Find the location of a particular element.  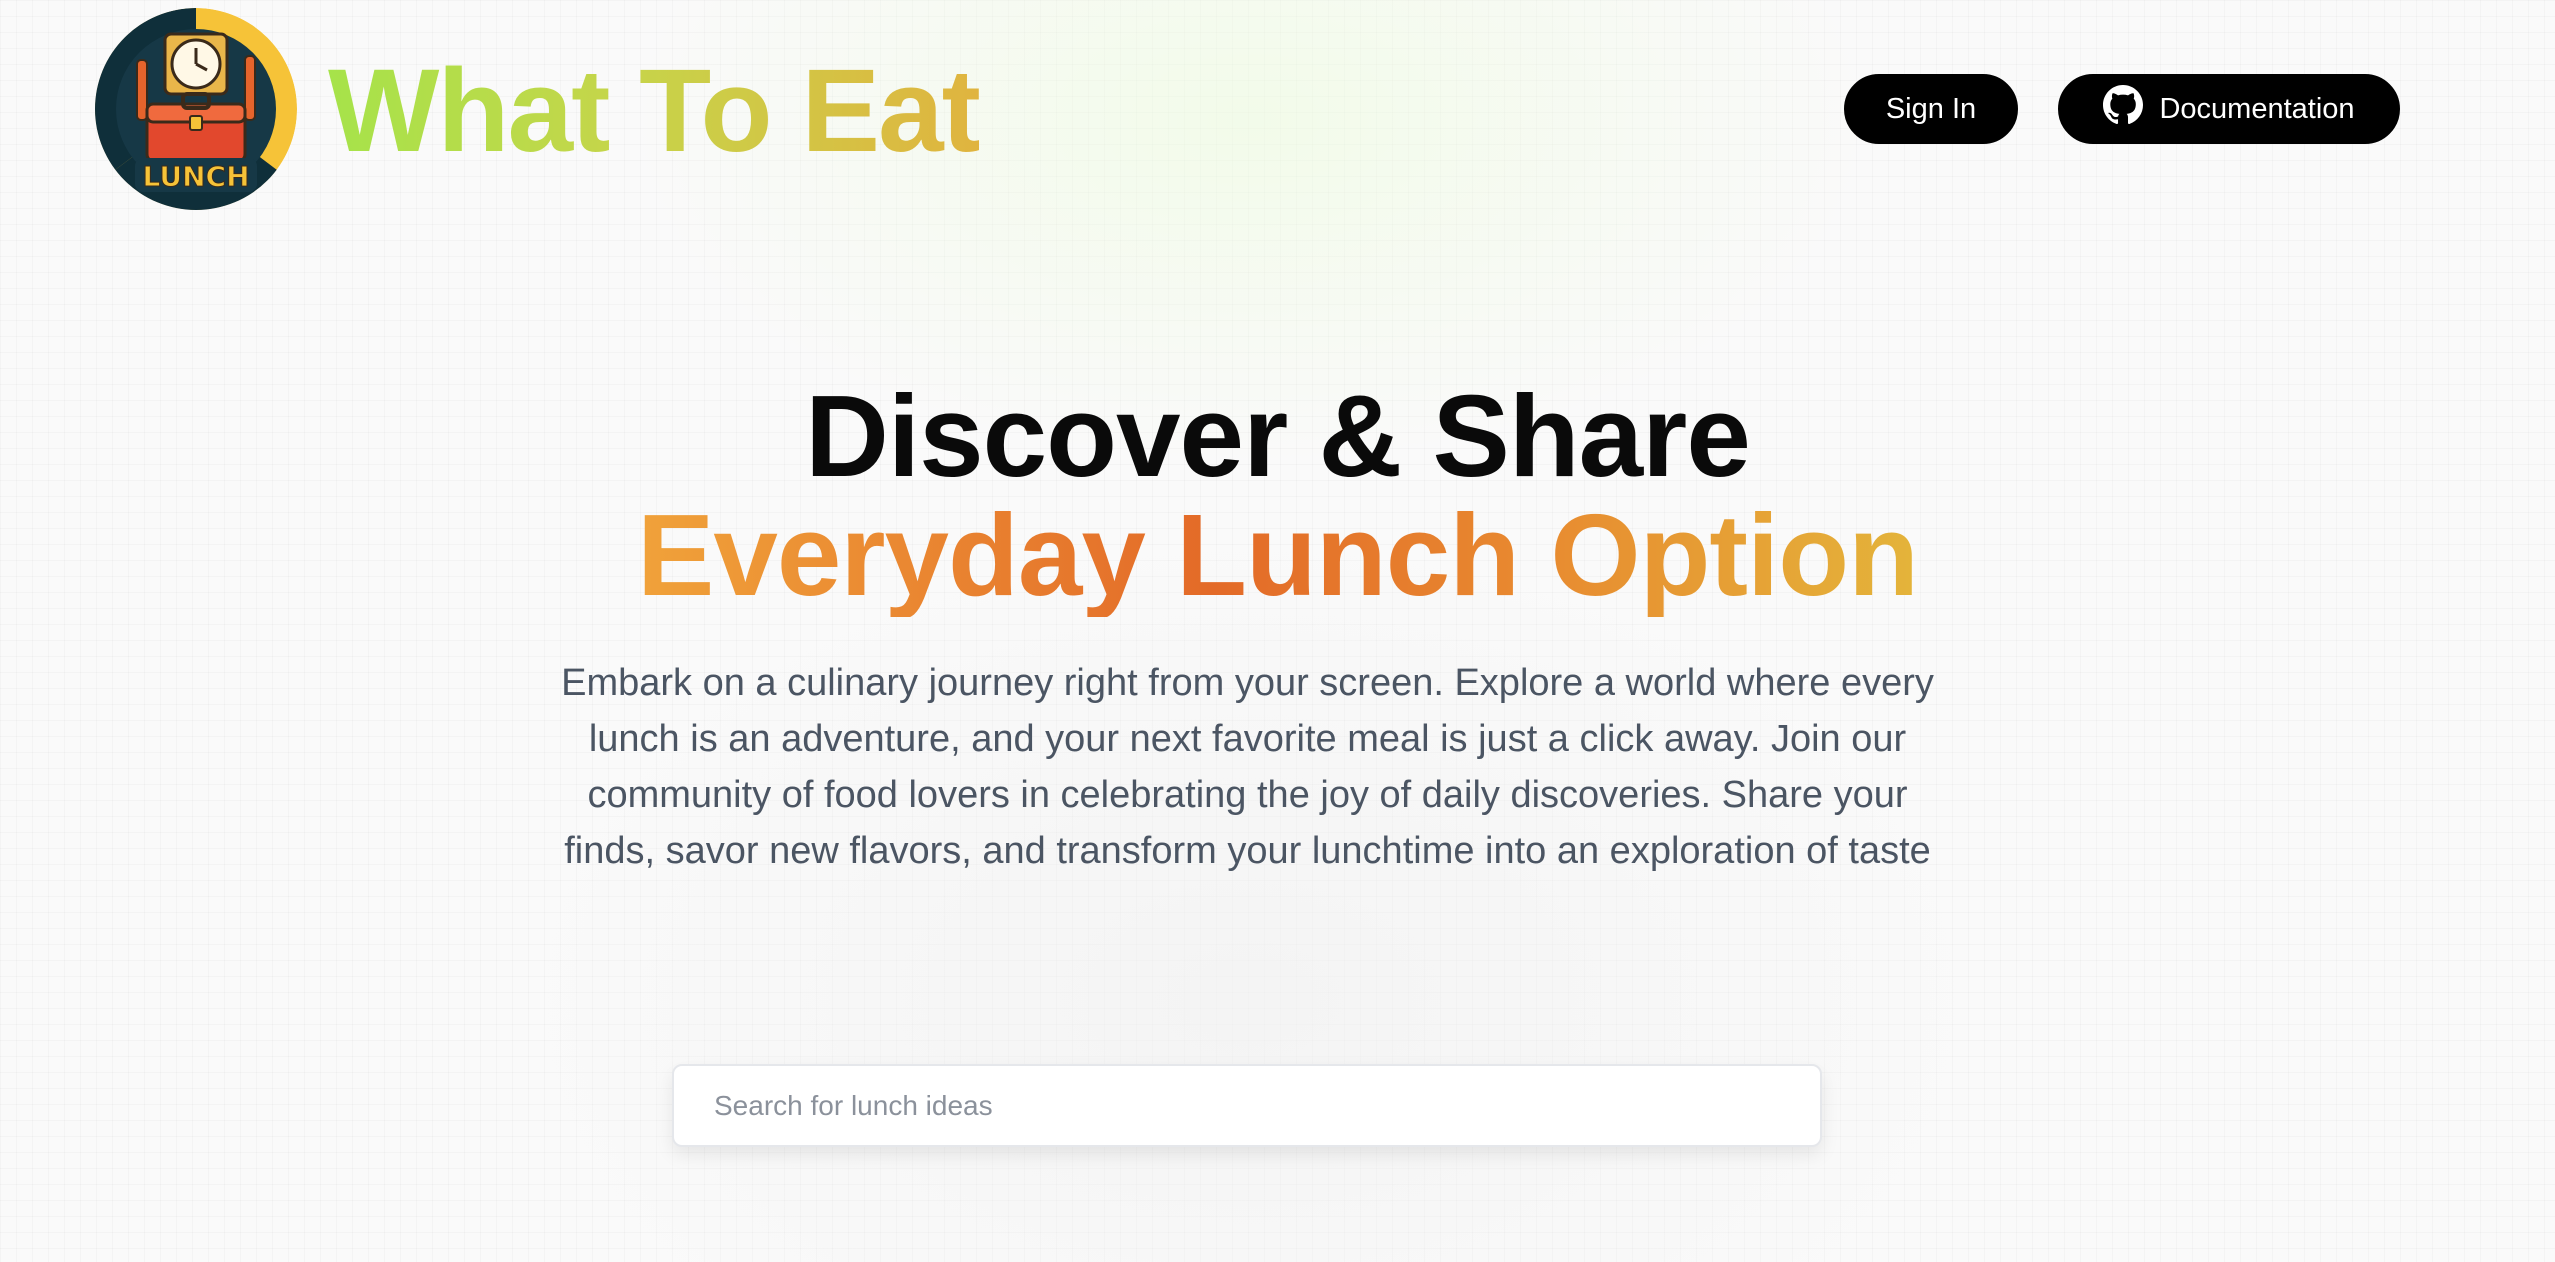

search-input is located at coordinates (1247, 1105).